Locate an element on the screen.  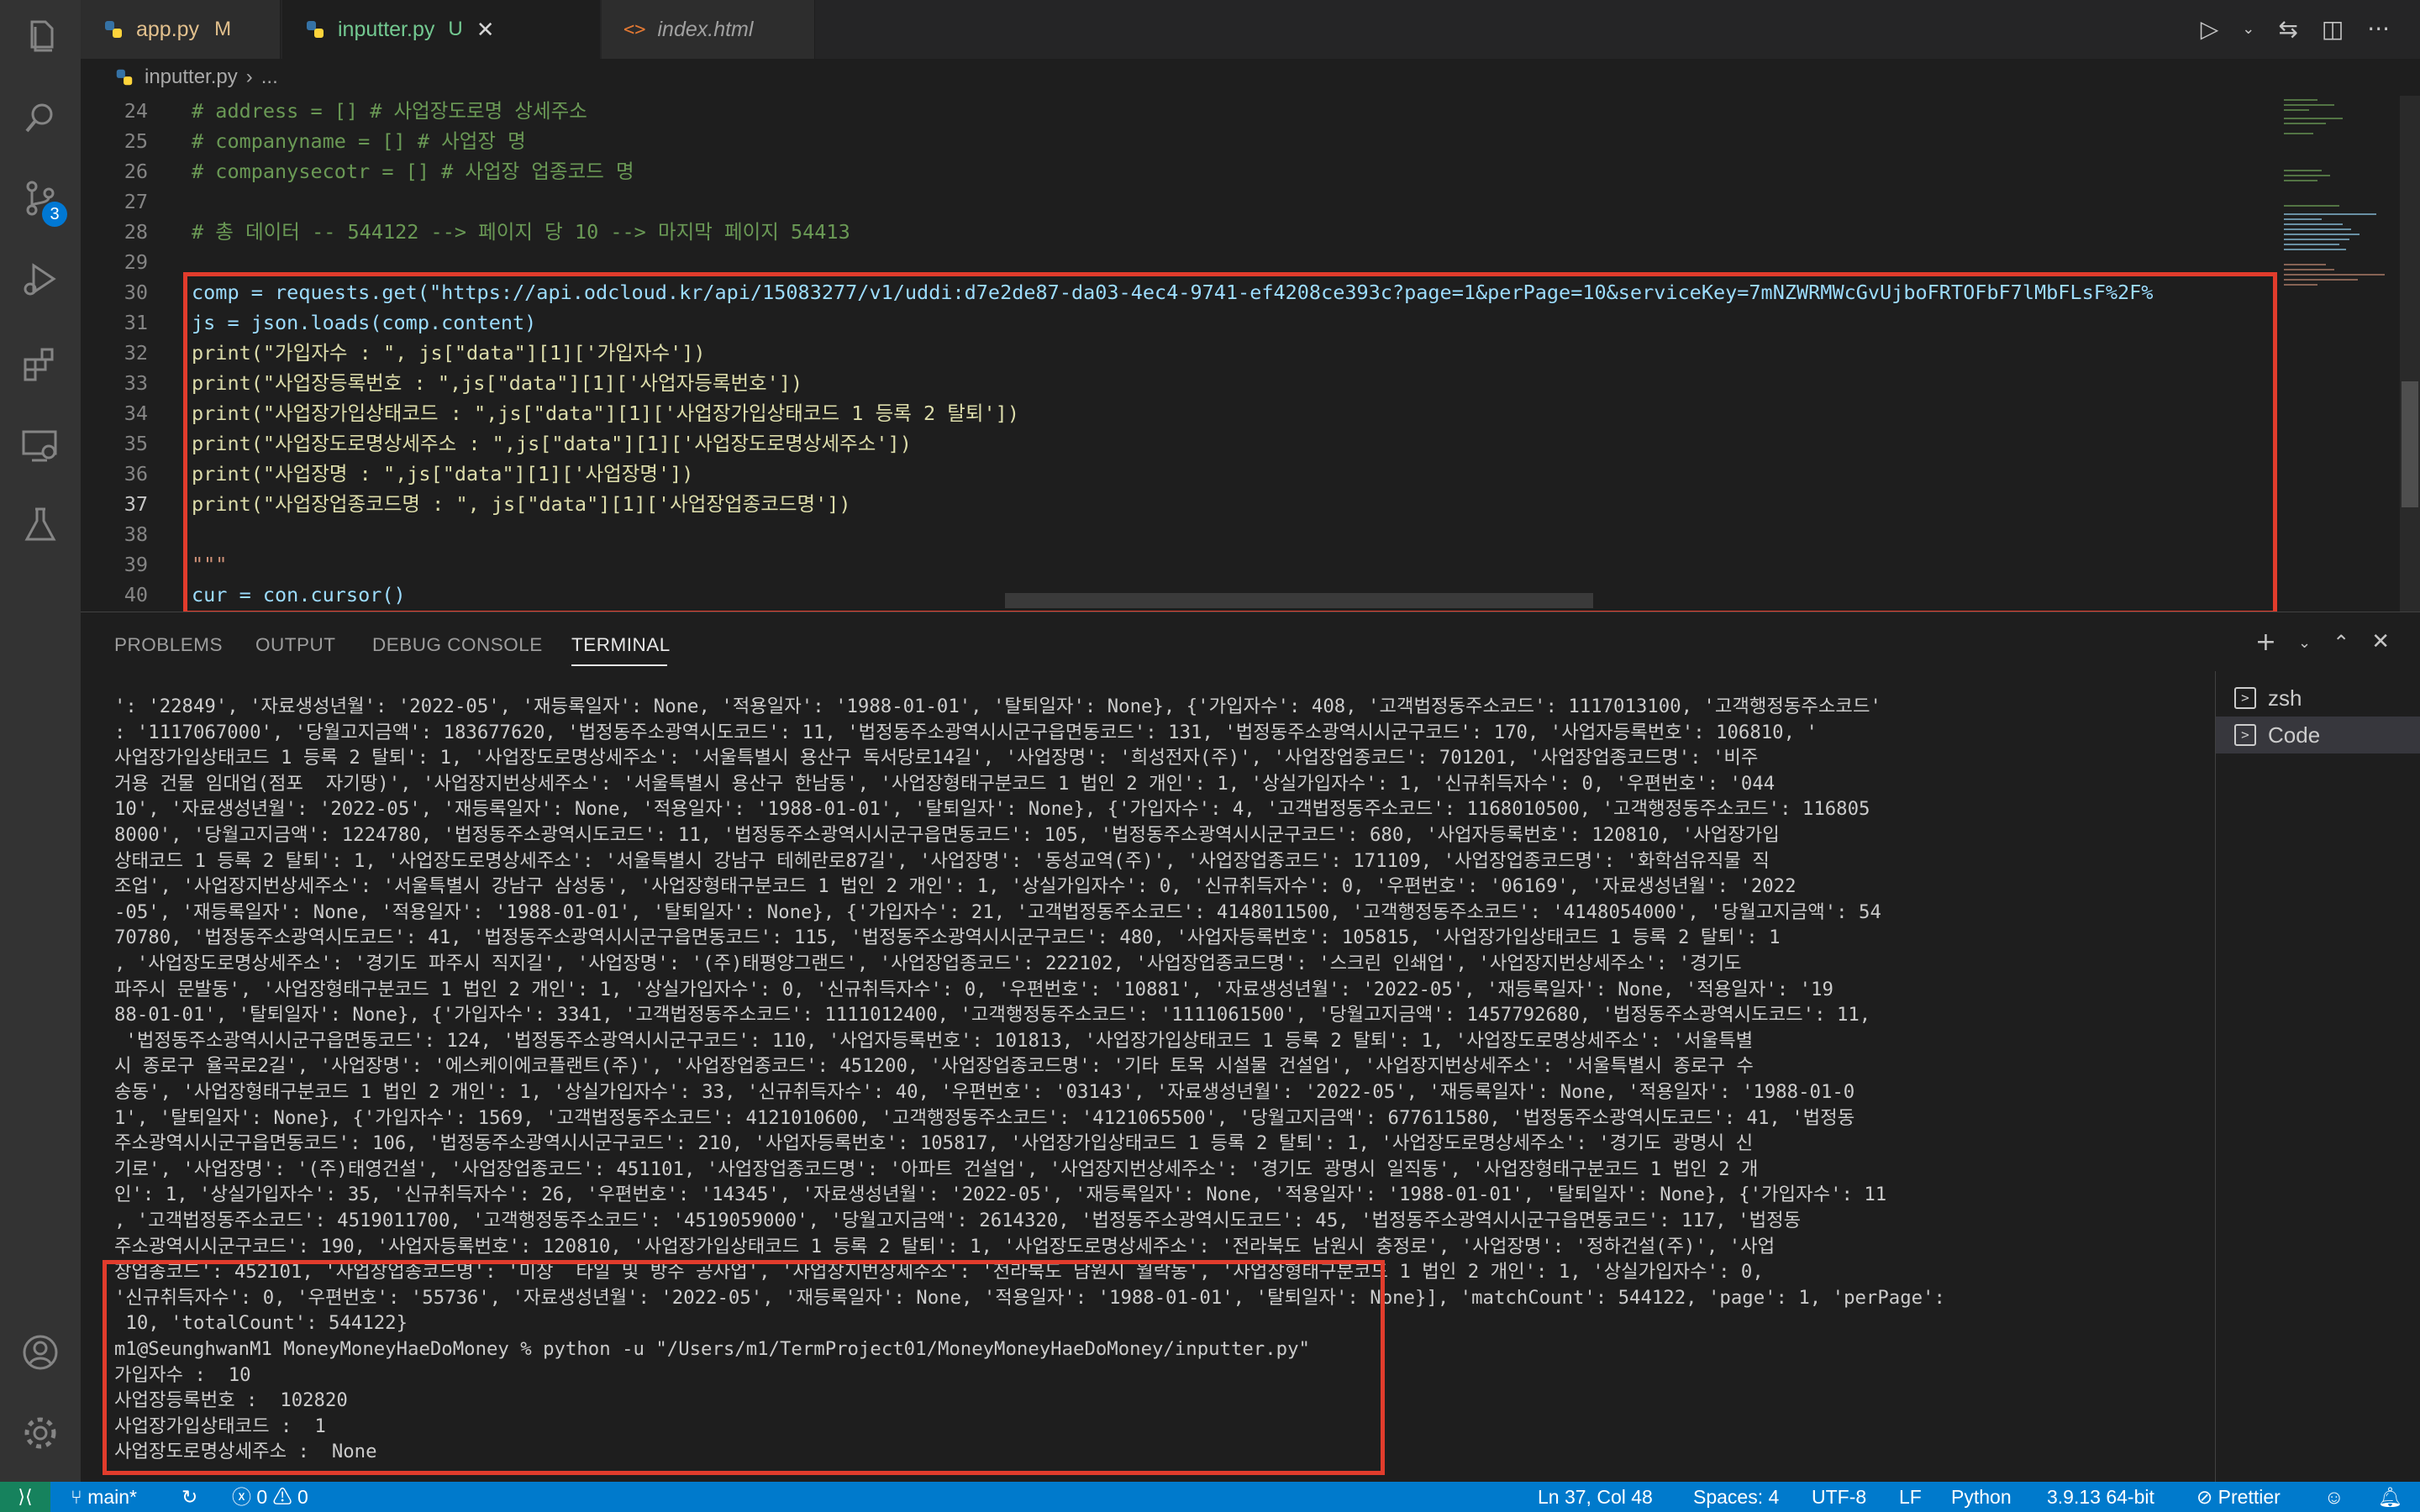
line-number: 31 is located at coordinates (136, 322).